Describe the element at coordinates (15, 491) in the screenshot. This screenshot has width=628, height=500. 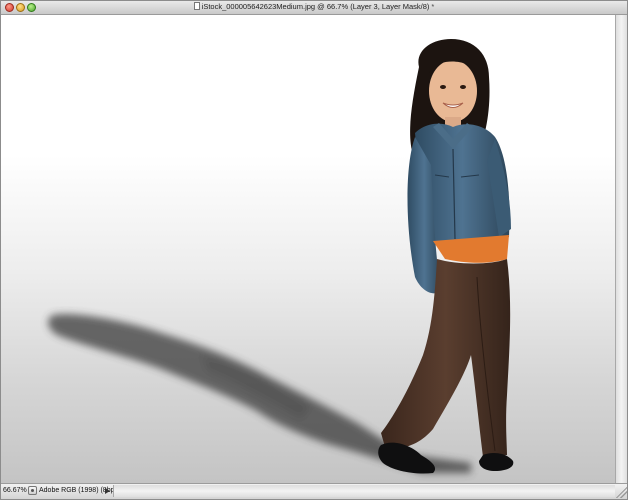
I see `zoom-level-field: 66.67%` at that location.